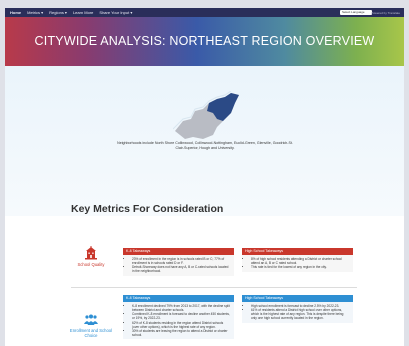  What do you see at coordinates (385, 12) in the screenshot?
I see `language-caption: Powered by Translate` at bounding box center [385, 12].